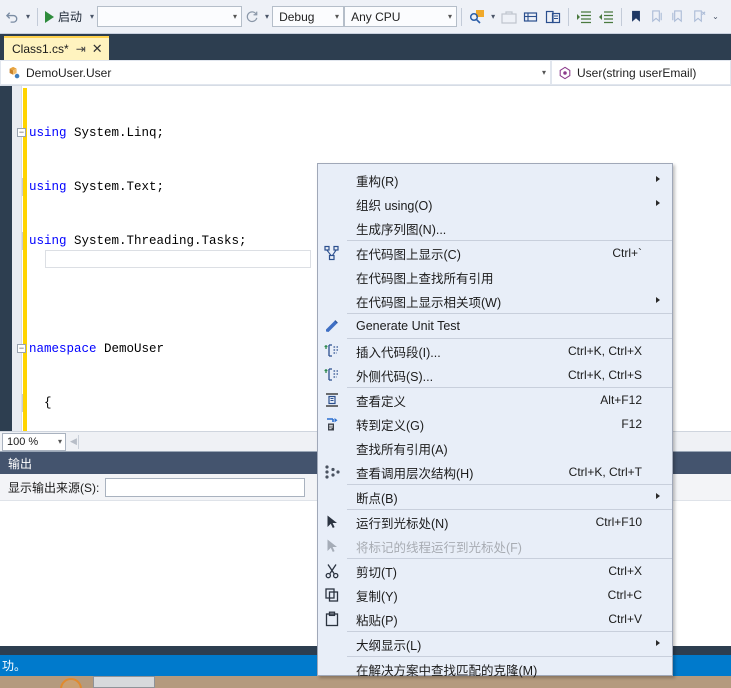  Describe the element at coordinates (656, 17) in the screenshot. I see `prev-bookmark-icon` at that location.